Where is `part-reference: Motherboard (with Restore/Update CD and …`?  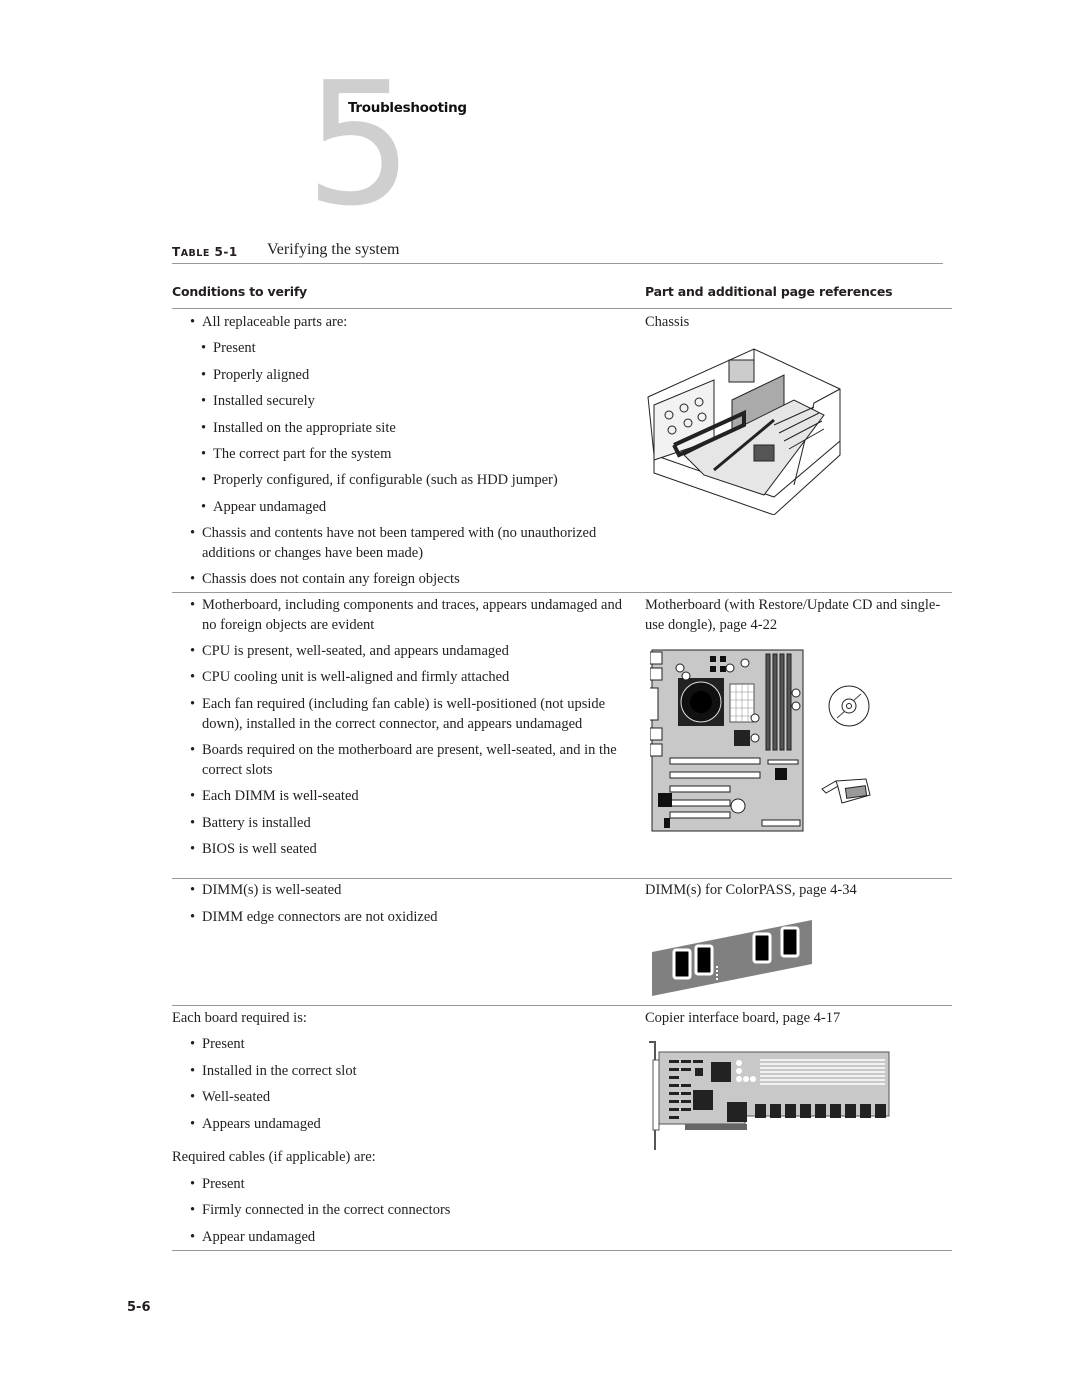
part-reference: Motherboard (with Restore/Update CD and … is located at coordinates (793, 615).